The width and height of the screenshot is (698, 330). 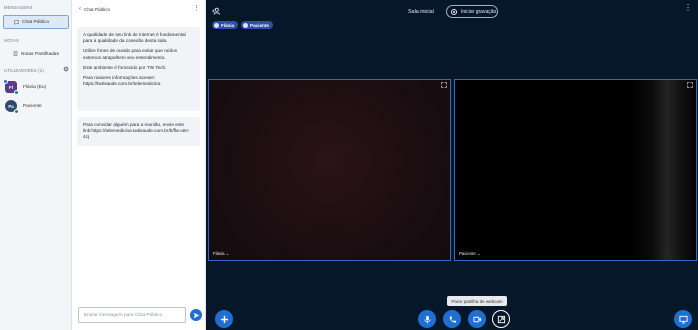 What do you see at coordinates (80, 9) in the screenshot?
I see `back-chevron-icon: ‹` at bounding box center [80, 9].